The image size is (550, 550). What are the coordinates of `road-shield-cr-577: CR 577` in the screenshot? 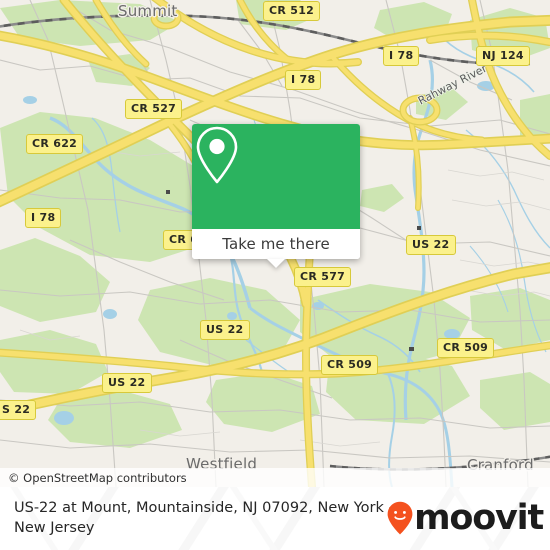 It's located at (323, 277).